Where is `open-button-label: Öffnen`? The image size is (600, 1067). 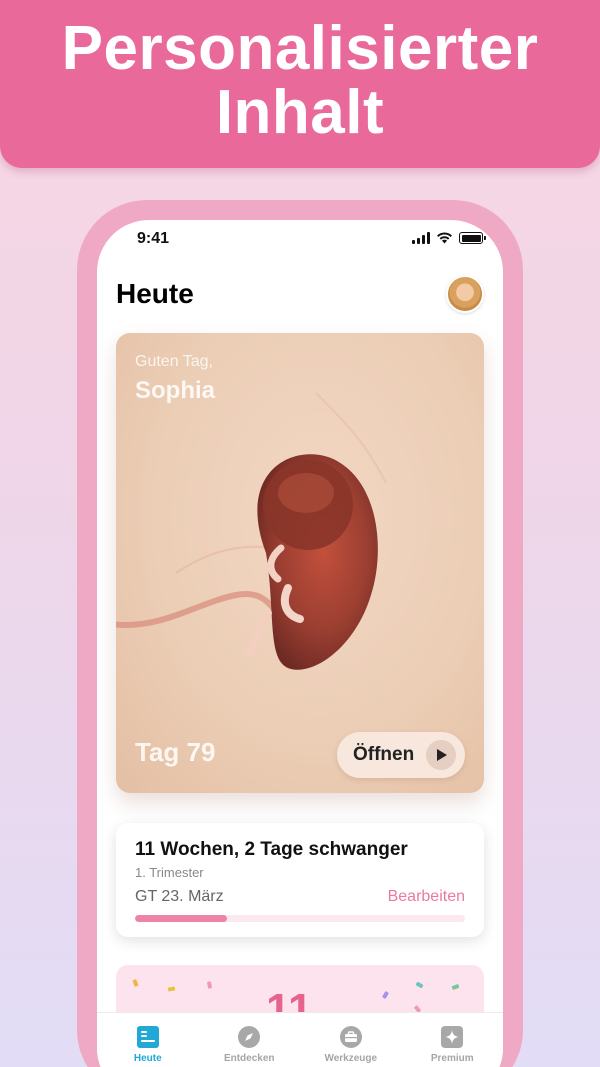 open-button-label: Öffnen is located at coordinates (384, 754).